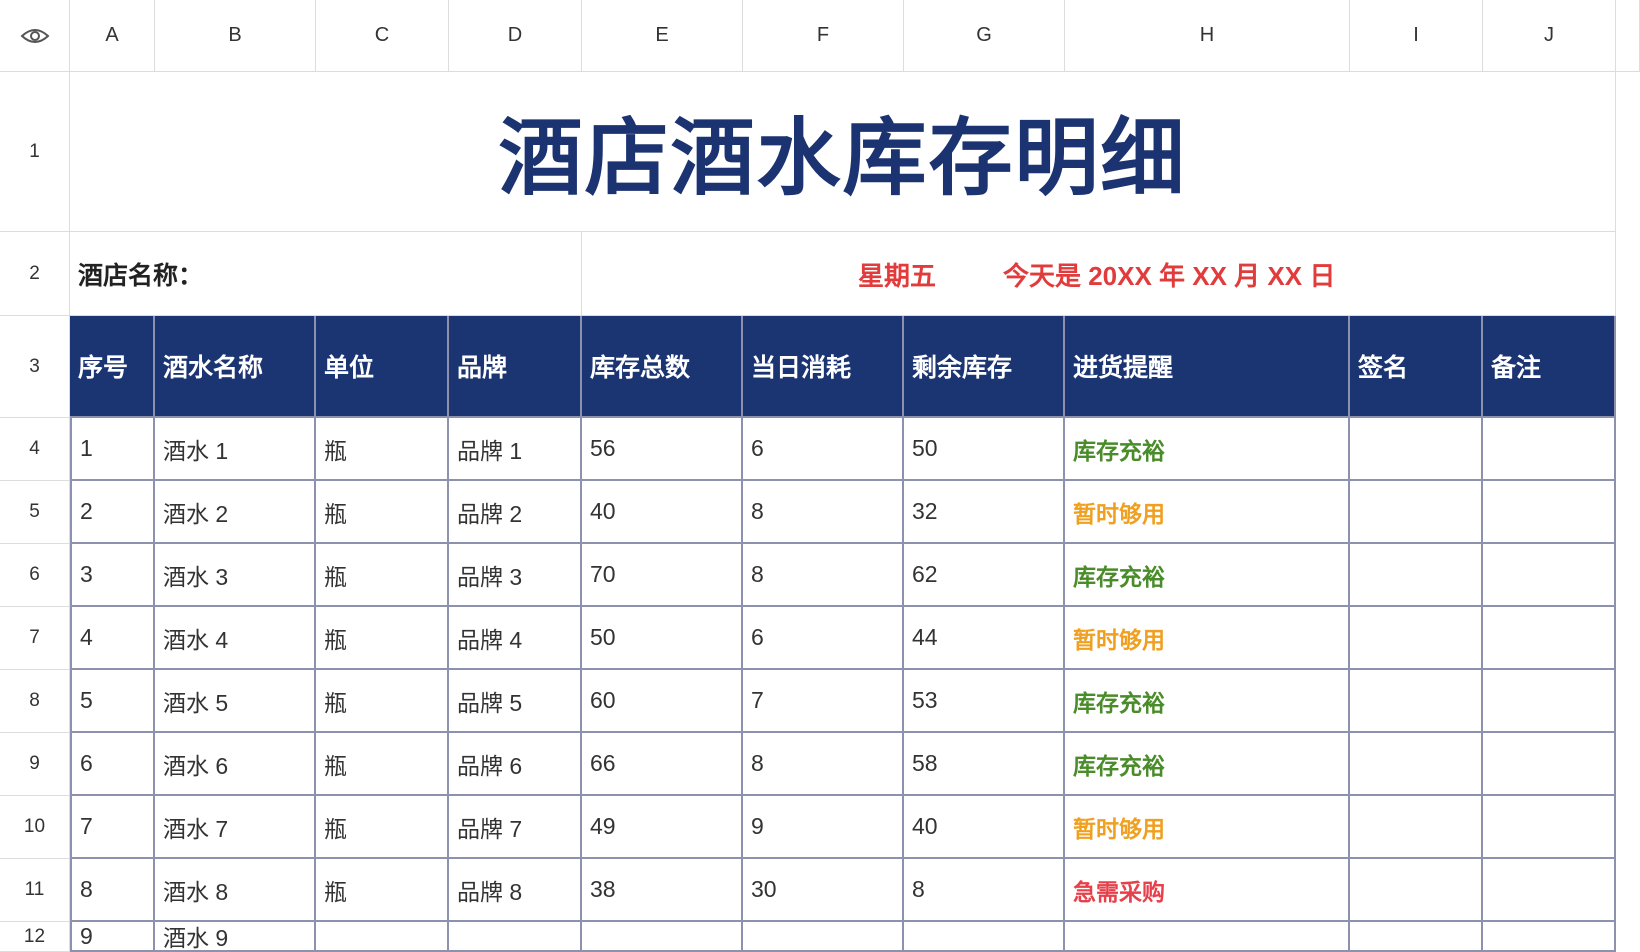 Image resolution: width=1640 pixels, height=952 pixels. I want to click on table-cell: 5, so click(112, 701).